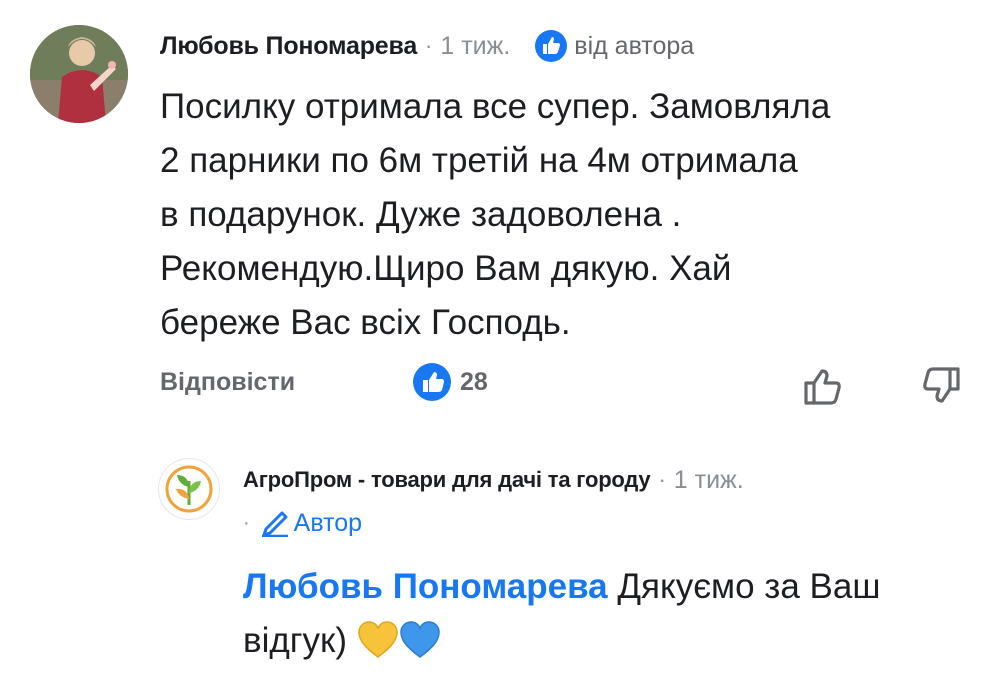  What do you see at coordinates (425, 586) in the screenshot?
I see `mention-link: Любовь Пономарева` at bounding box center [425, 586].